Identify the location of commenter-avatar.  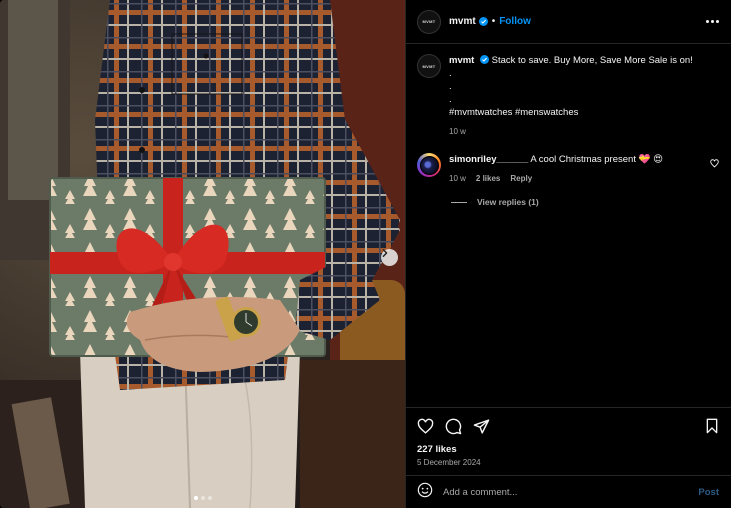
(429, 165).